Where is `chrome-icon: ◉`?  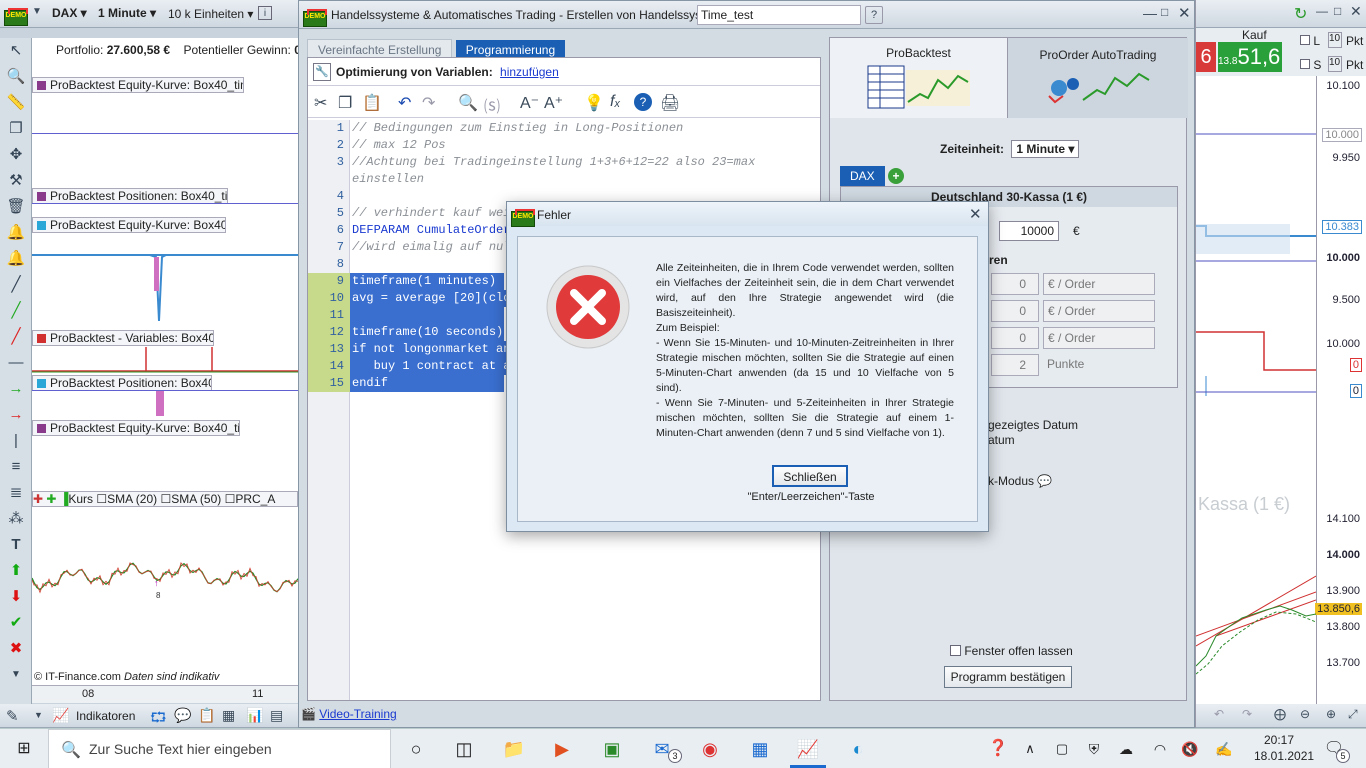 chrome-icon: ◉ is located at coordinates (710, 749).